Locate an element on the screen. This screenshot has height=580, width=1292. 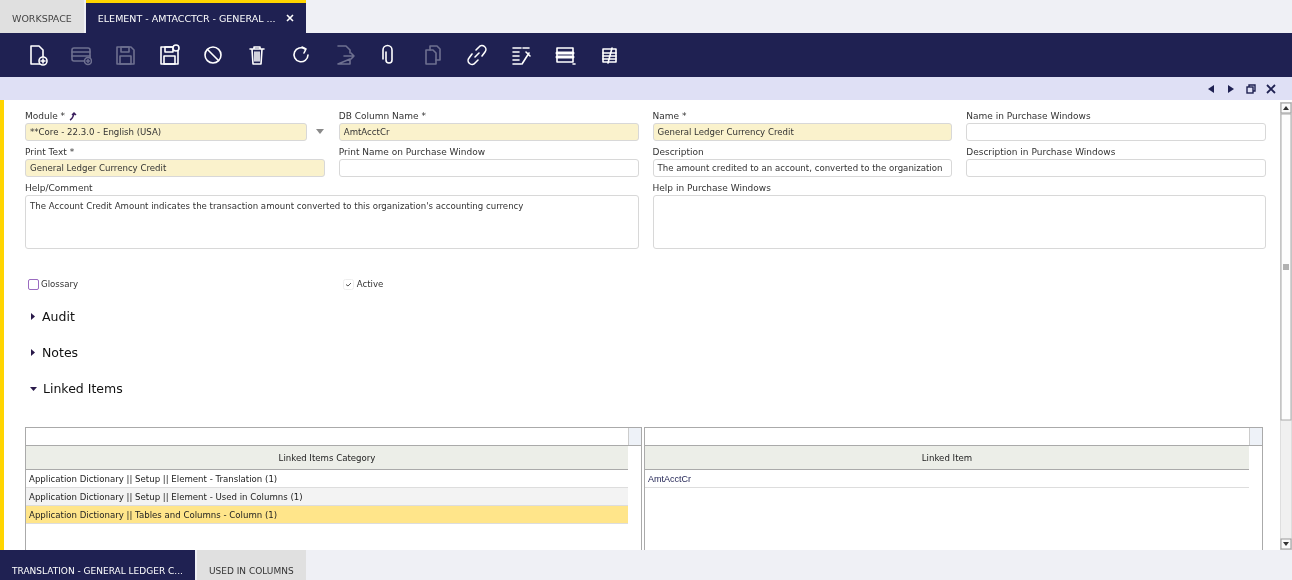
field-label: Print Name on Purchase Window is located at coordinates (411, 152).